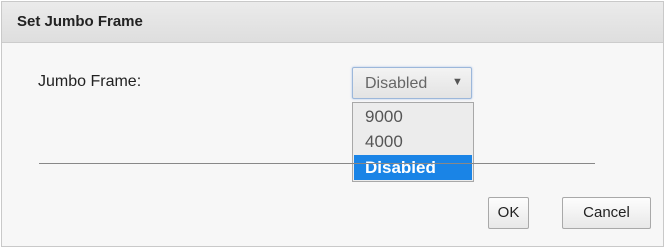  I want to click on dialog-title: Set Jumbo Frame, so click(80, 21).